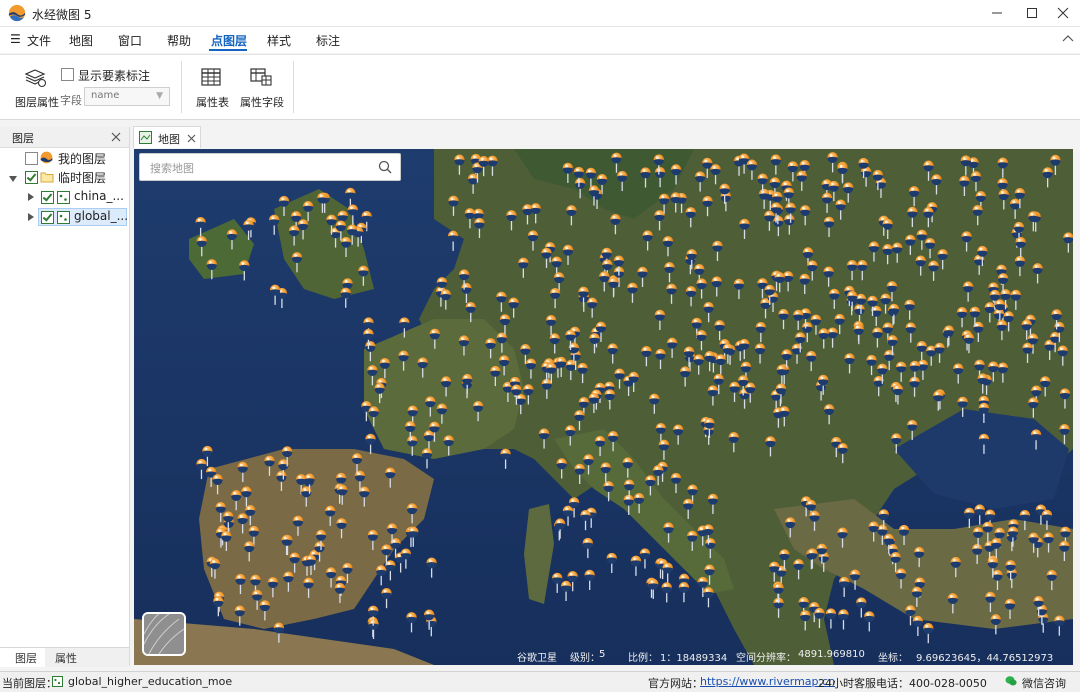 This screenshot has width=1080, height=692. What do you see at coordinates (1011, 681) in the screenshot?
I see `wechat-icon` at bounding box center [1011, 681].